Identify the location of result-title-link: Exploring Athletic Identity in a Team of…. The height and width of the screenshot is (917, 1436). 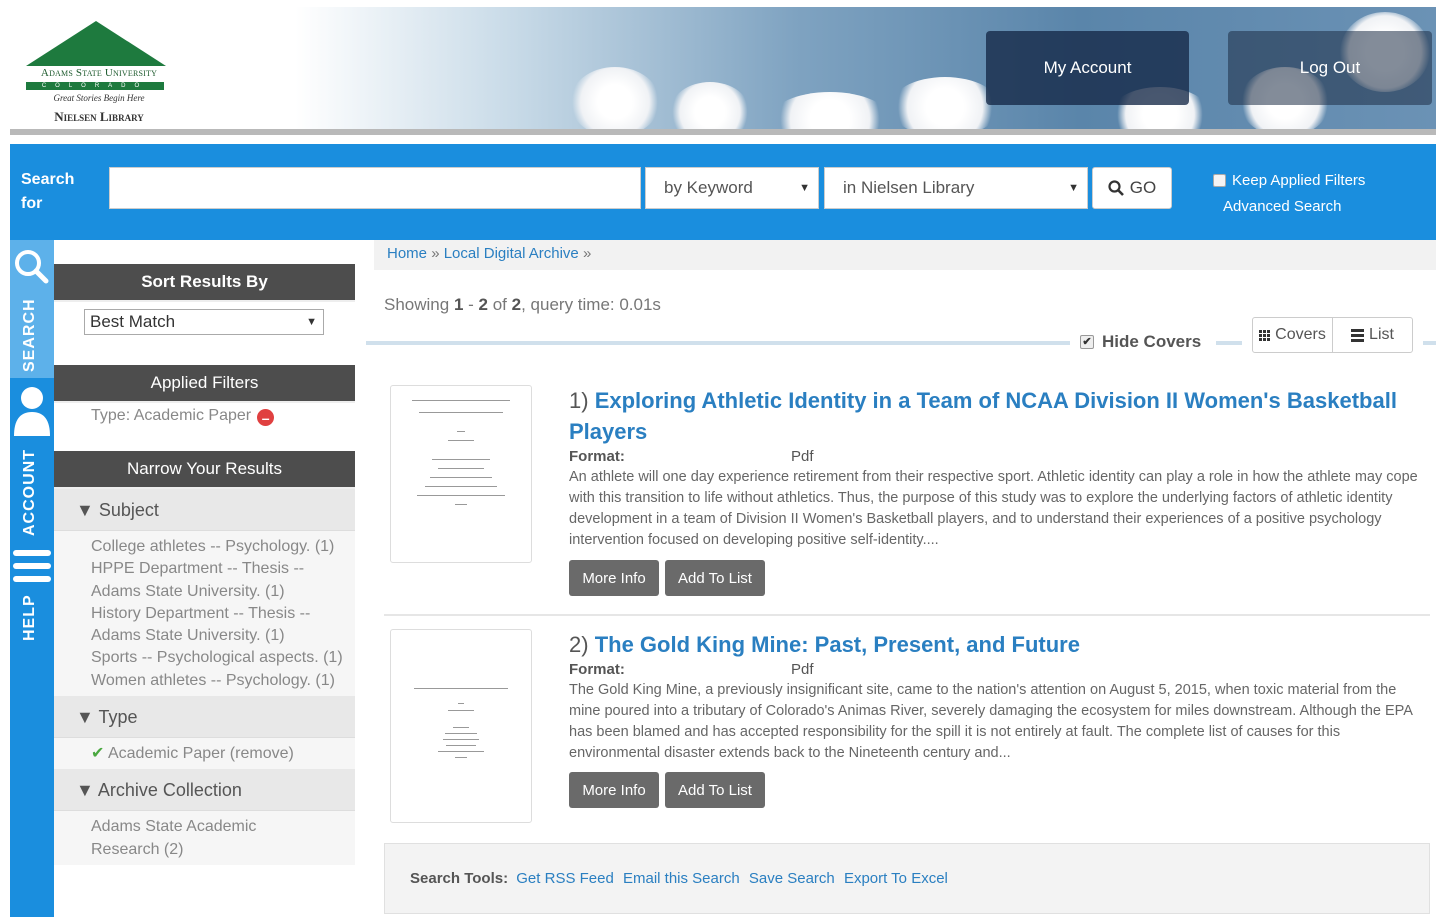
(983, 416).